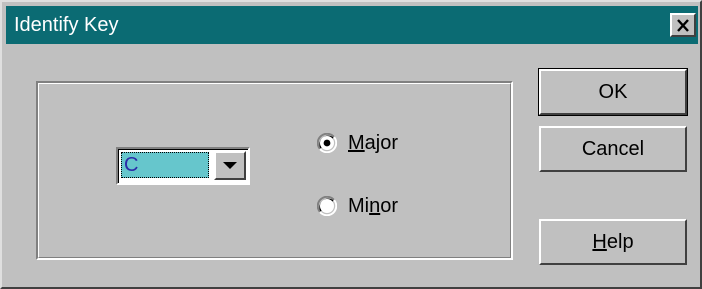 This screenshot has width=702, height=289. Describe the element at coordinates (373, 206) in the screenshot. I see `minor-label: Minor` at that location.